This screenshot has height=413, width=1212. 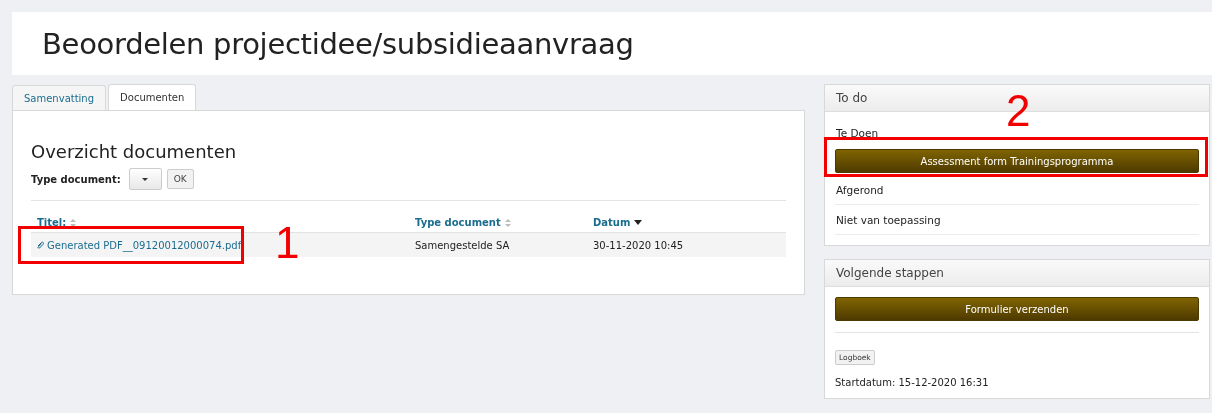 What do you see at coordinates (287, 243) in the screenshot?
I see `callout-number: 1` at bounding box center [287, 243].